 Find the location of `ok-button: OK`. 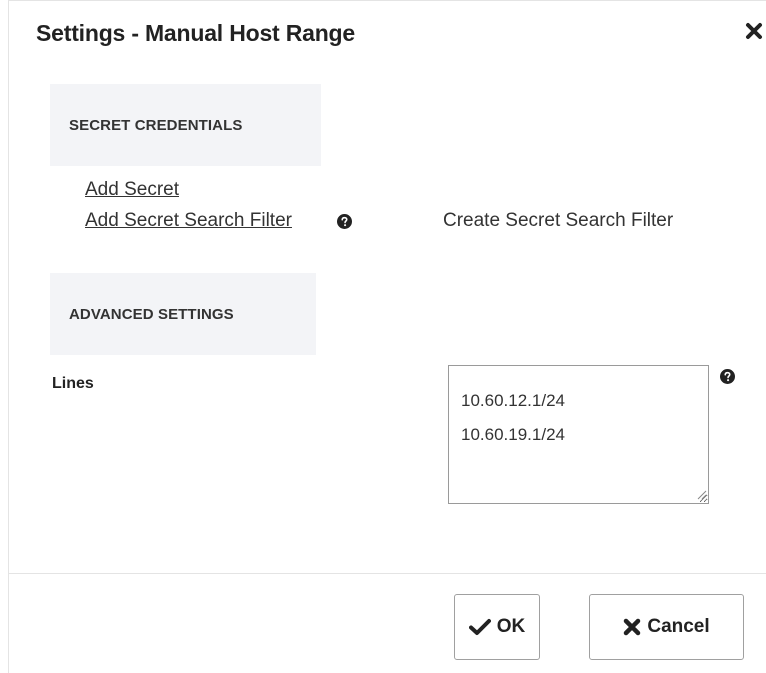

ok-button: OK is located at coordinates (497, 627).